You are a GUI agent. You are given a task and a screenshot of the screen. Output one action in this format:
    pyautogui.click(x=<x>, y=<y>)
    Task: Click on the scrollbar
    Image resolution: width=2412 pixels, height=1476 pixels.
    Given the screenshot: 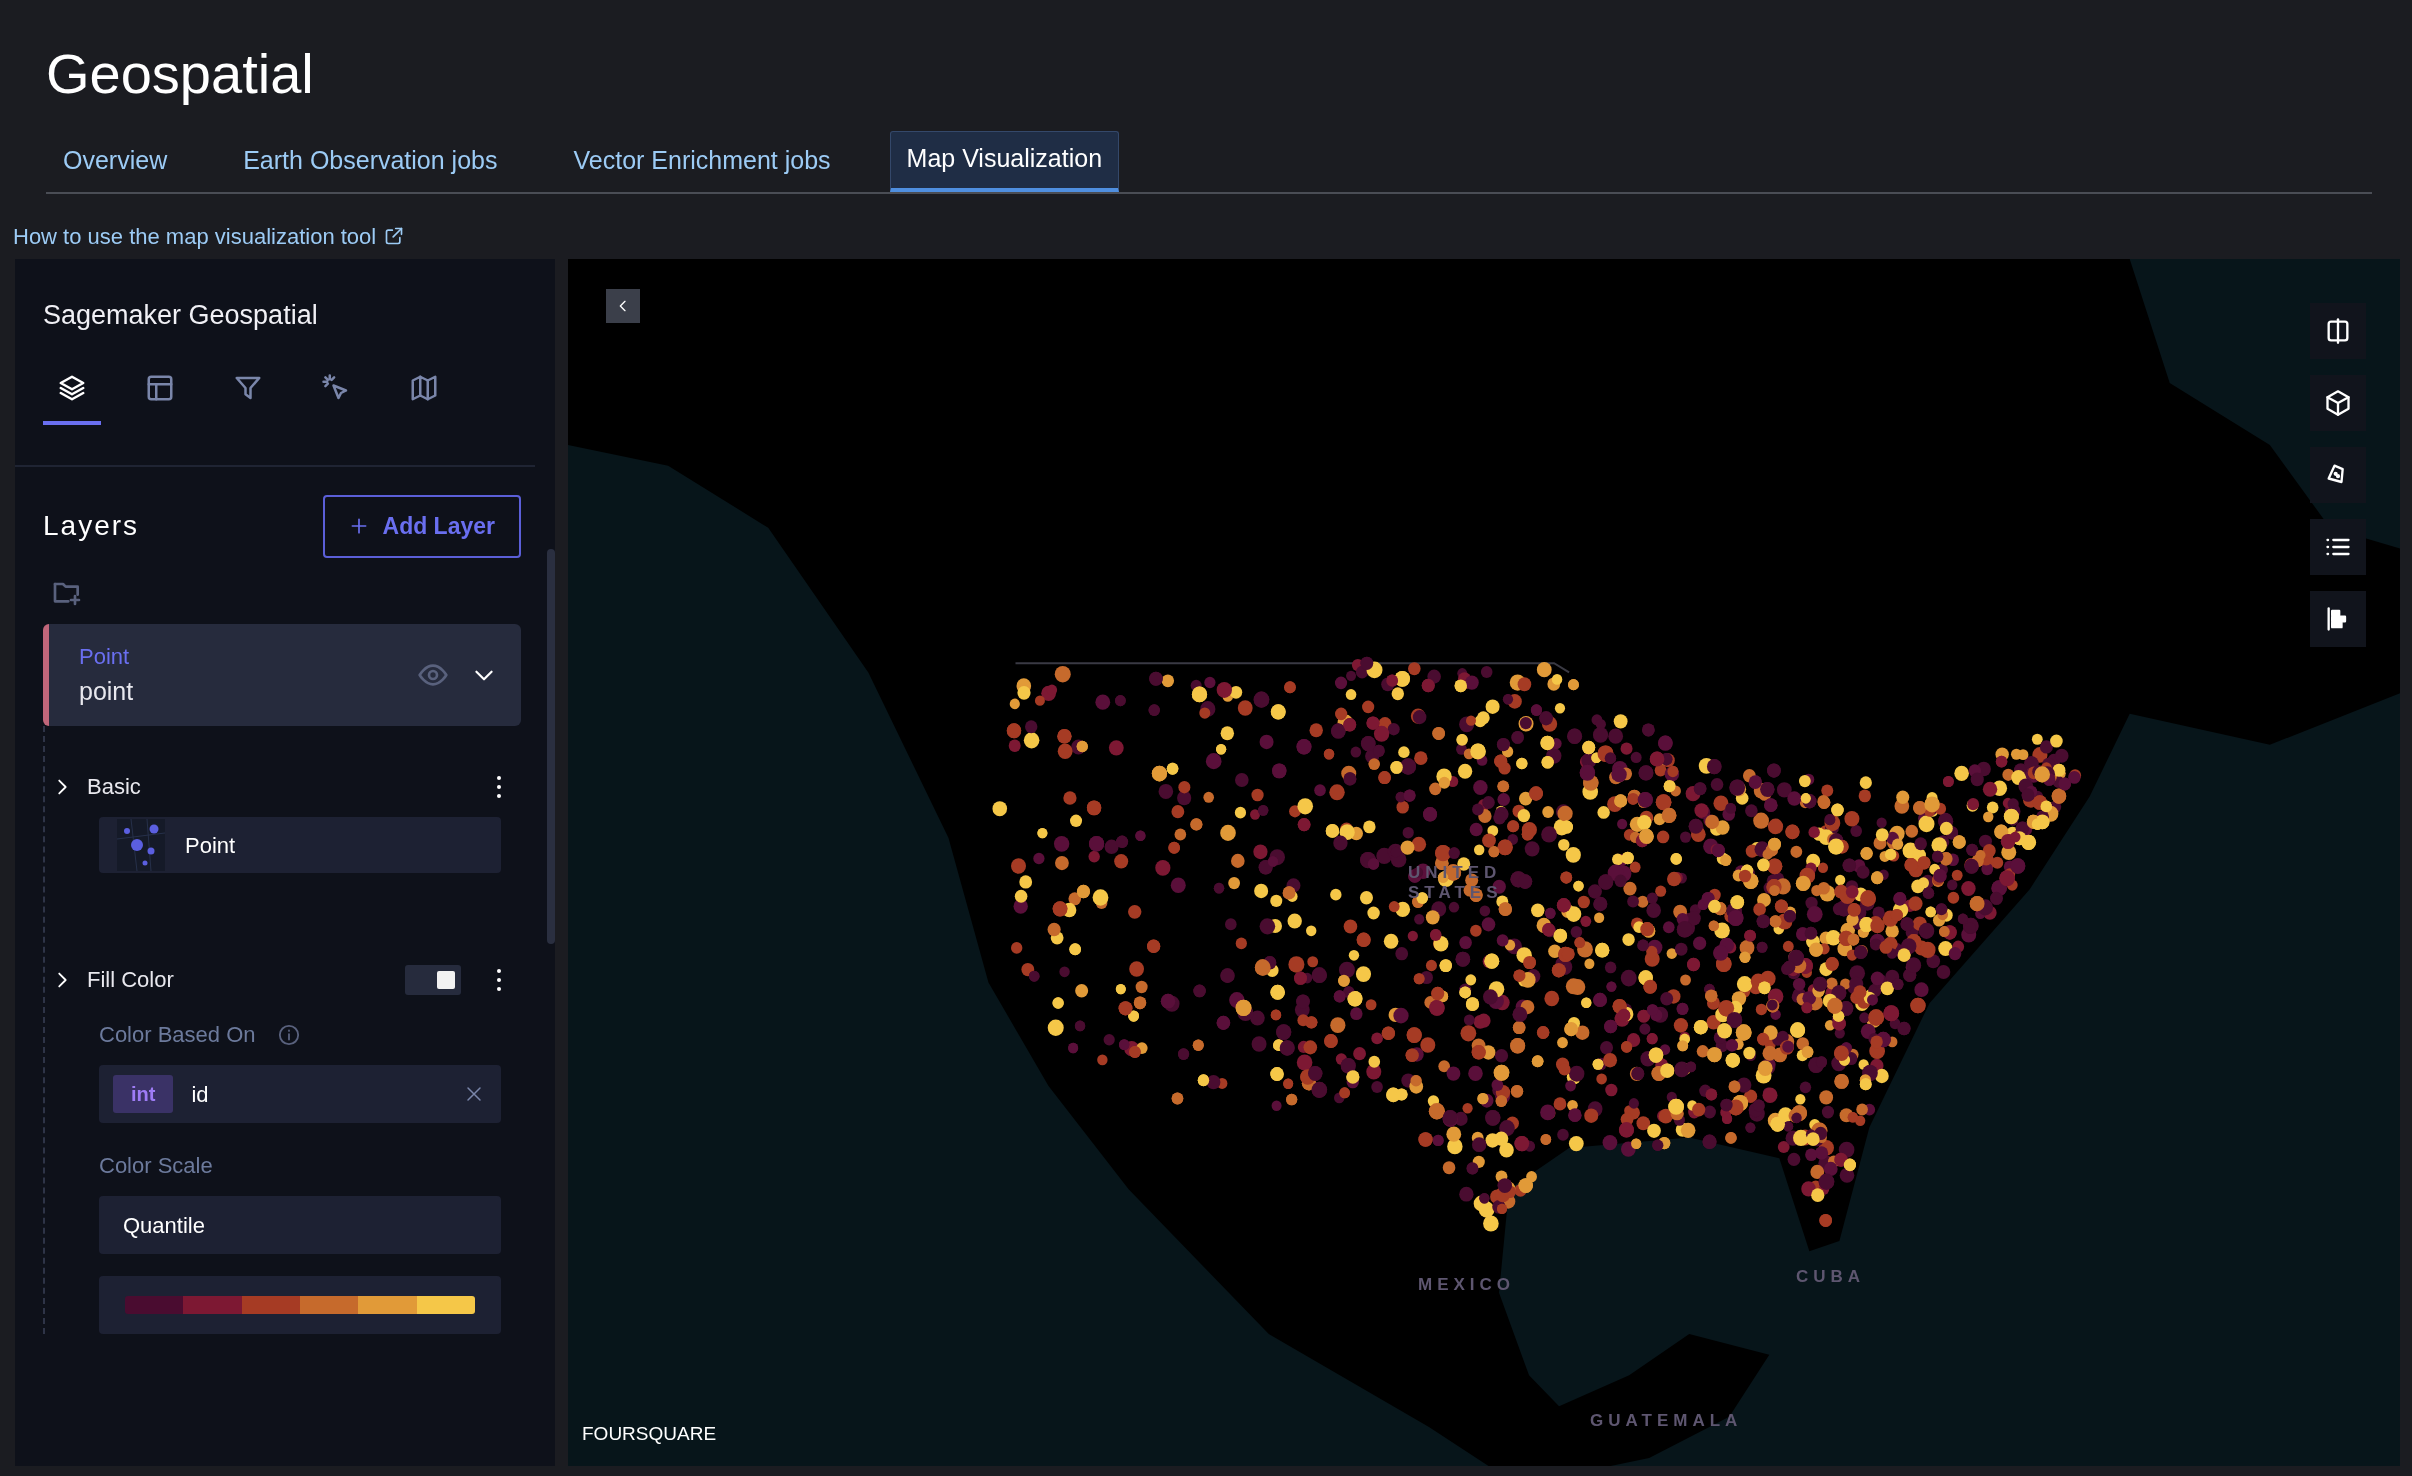 What is the action you would take?
    pyautogui.click(x=551, y=746)
    